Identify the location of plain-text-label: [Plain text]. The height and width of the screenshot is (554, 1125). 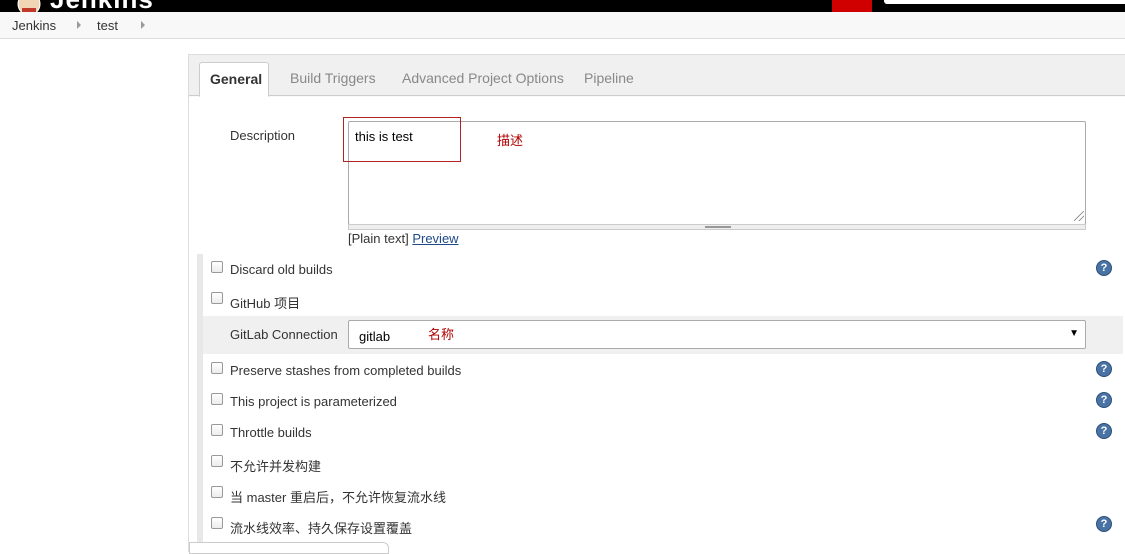
(378, 238).